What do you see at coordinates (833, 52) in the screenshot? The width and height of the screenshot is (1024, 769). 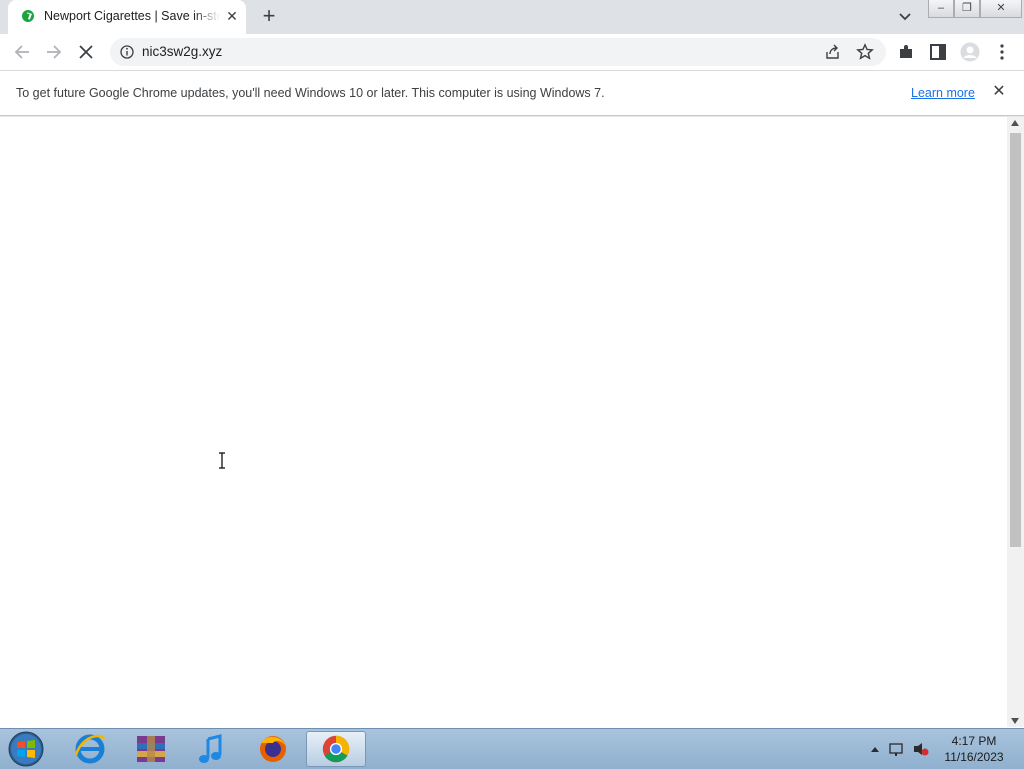 I see `share-icon` at bounding box center [833, 52].